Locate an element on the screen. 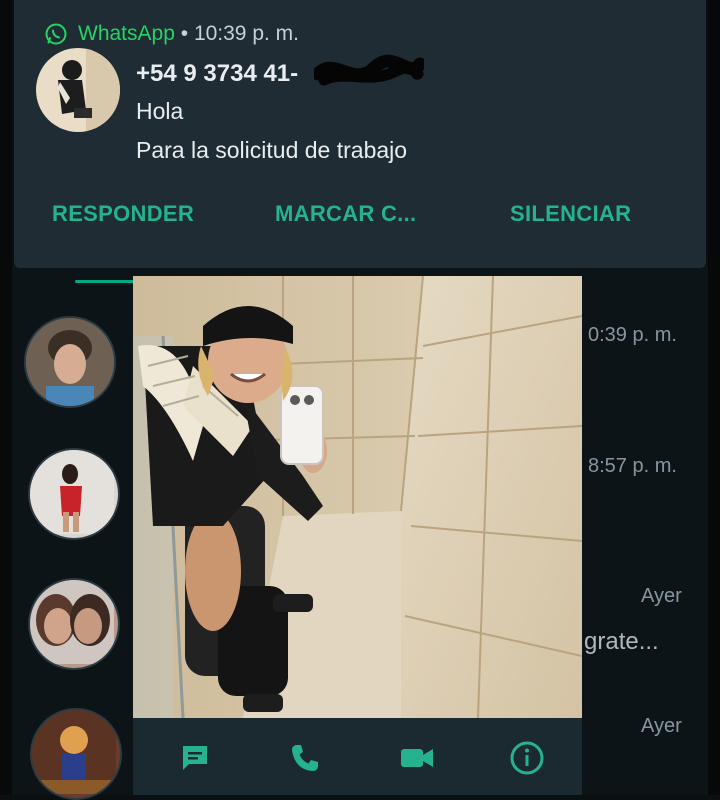 The image size is (720, 800). mute-button: SILENCIAR is located at coordinates (570, 214).